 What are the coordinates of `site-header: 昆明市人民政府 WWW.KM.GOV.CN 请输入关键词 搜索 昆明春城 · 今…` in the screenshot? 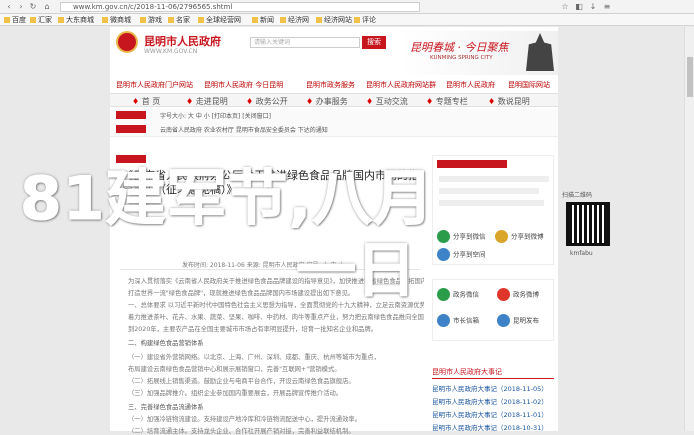 It's located at (334, 53).